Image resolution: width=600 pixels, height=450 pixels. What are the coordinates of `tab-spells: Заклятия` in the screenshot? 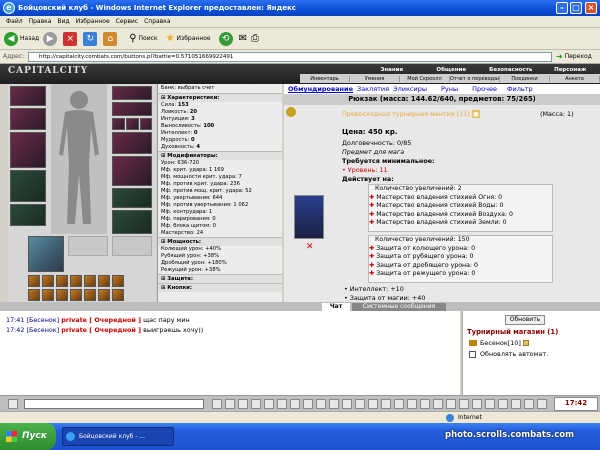 It's located at (373, 89).